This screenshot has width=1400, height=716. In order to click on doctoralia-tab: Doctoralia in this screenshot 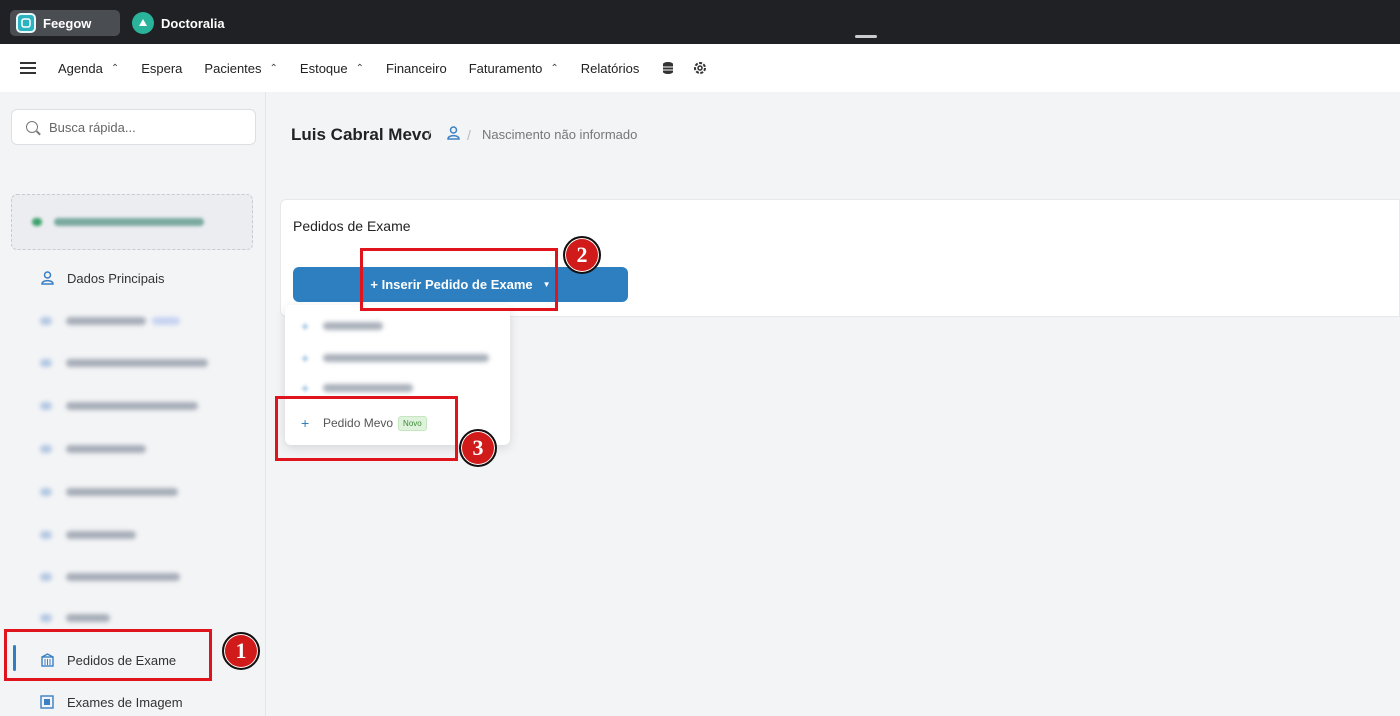, I will do `click(177, 23)`.